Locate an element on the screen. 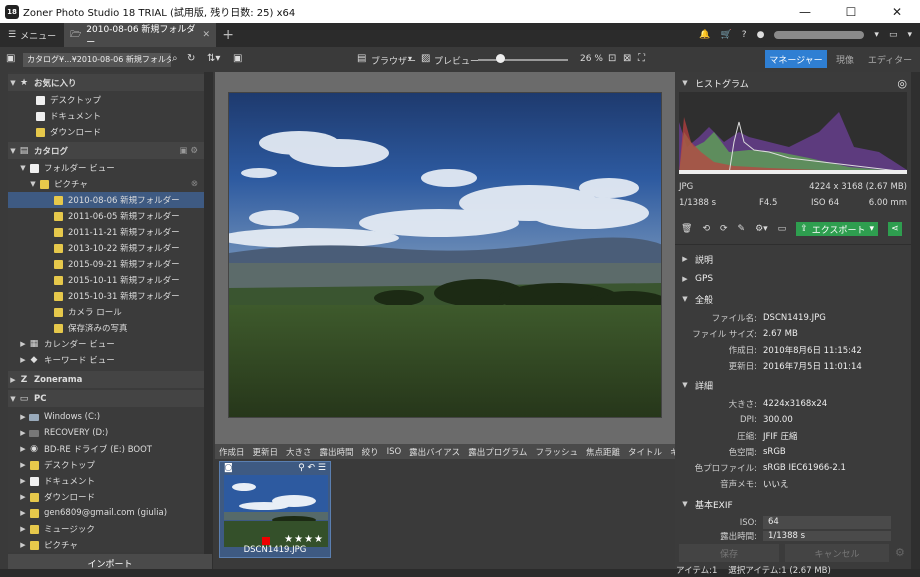 Image resolution: width=920 pixels, height=577 pixels. gear-icon: ⚙ is located at coordinates (900, 552).